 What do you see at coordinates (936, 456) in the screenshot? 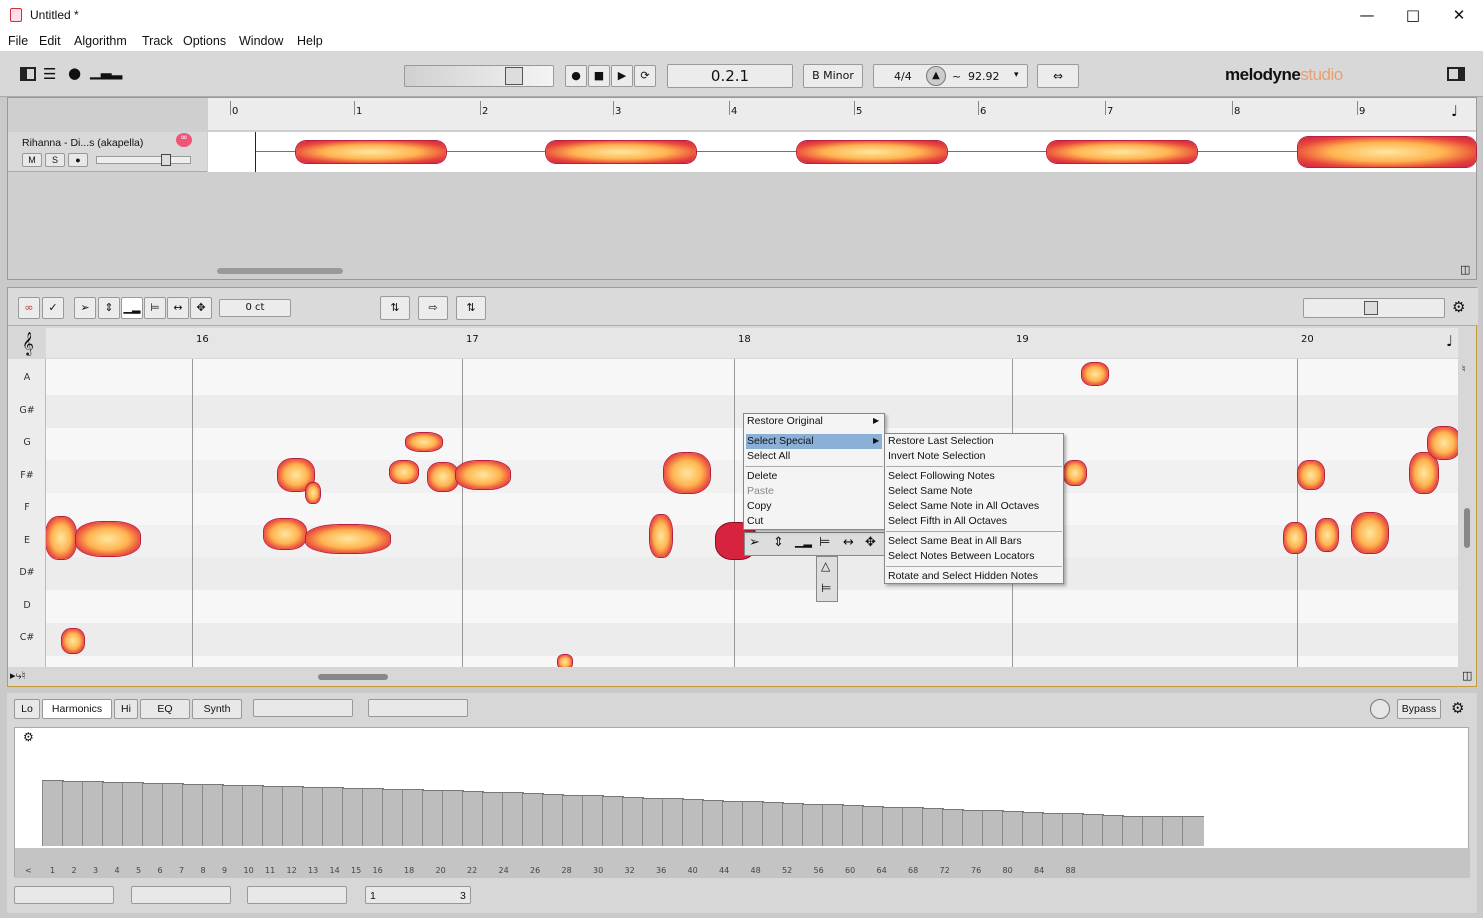
I see `menu-item-invert-note-selection: Invert Note Selection` at bounding box center [936, 456].